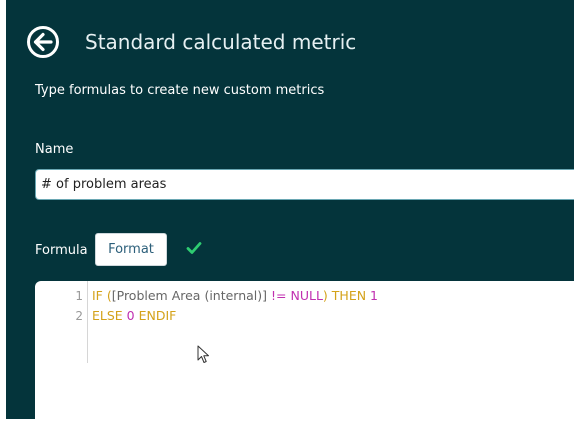  I want to click on code-token: IF, so click(99, 295).